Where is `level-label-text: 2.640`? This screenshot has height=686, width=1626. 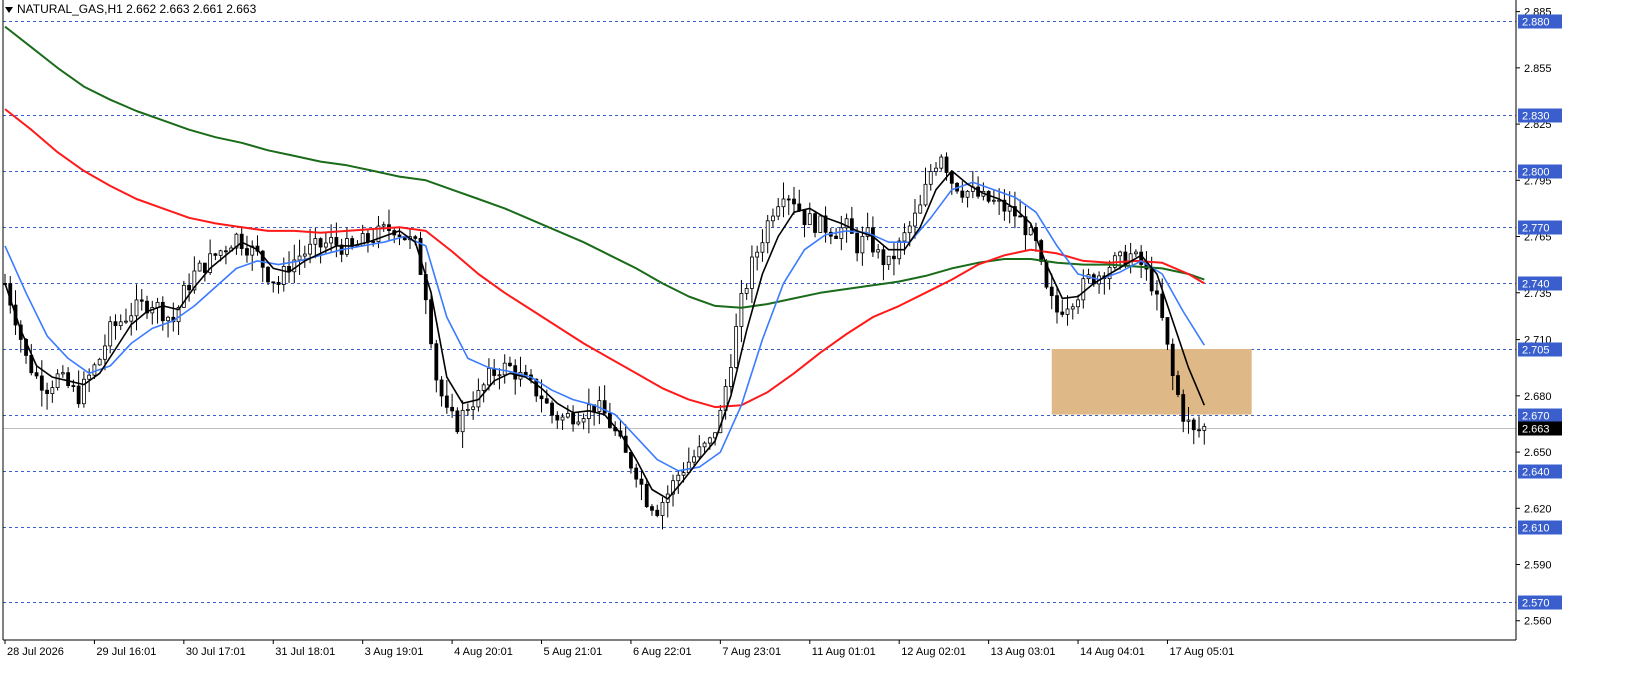 level-label-text: 2.640 is located at coordinates (1536, 473).